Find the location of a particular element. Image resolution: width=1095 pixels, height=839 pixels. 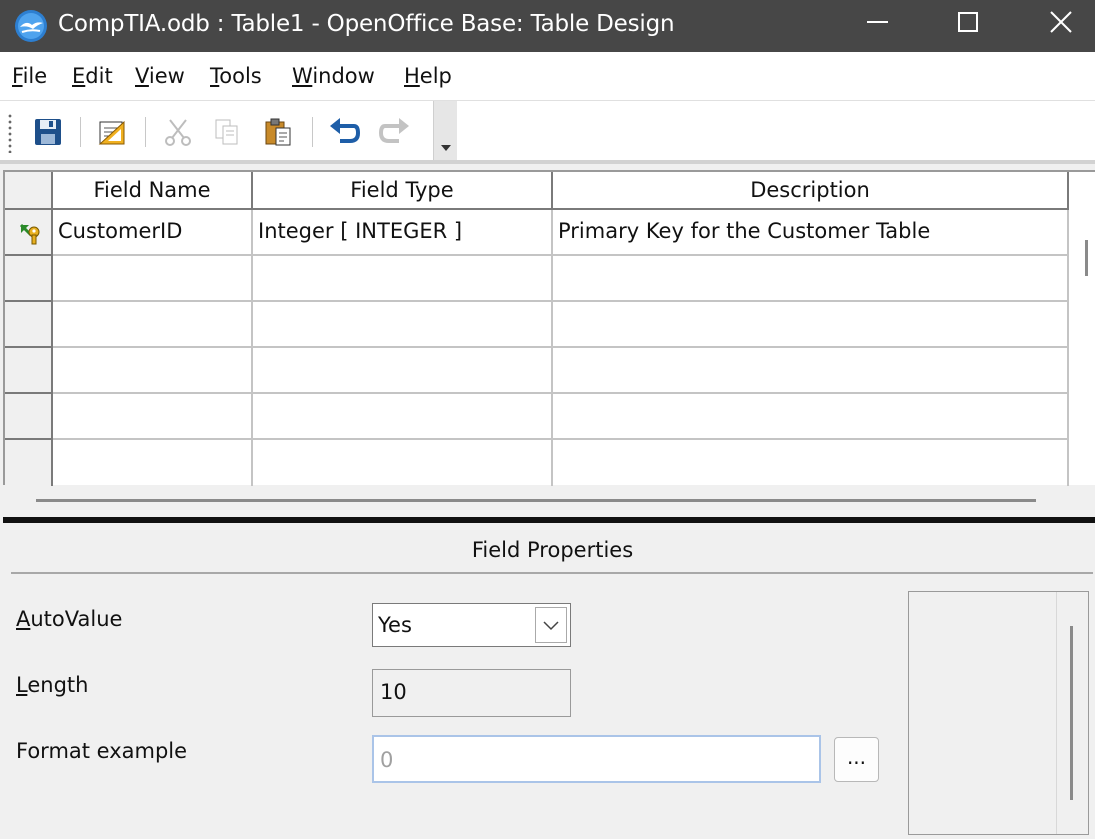

autovalue-value: Yes is located at coordinates (395, 625).